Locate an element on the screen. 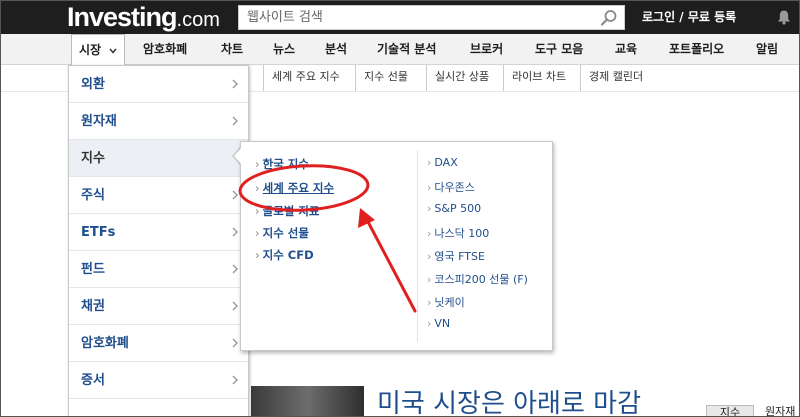 The height and width of the screenshot is (417, 800). top-header: Investing.com 로그인 / 무료 등록 is located at coordinates (400, 19).